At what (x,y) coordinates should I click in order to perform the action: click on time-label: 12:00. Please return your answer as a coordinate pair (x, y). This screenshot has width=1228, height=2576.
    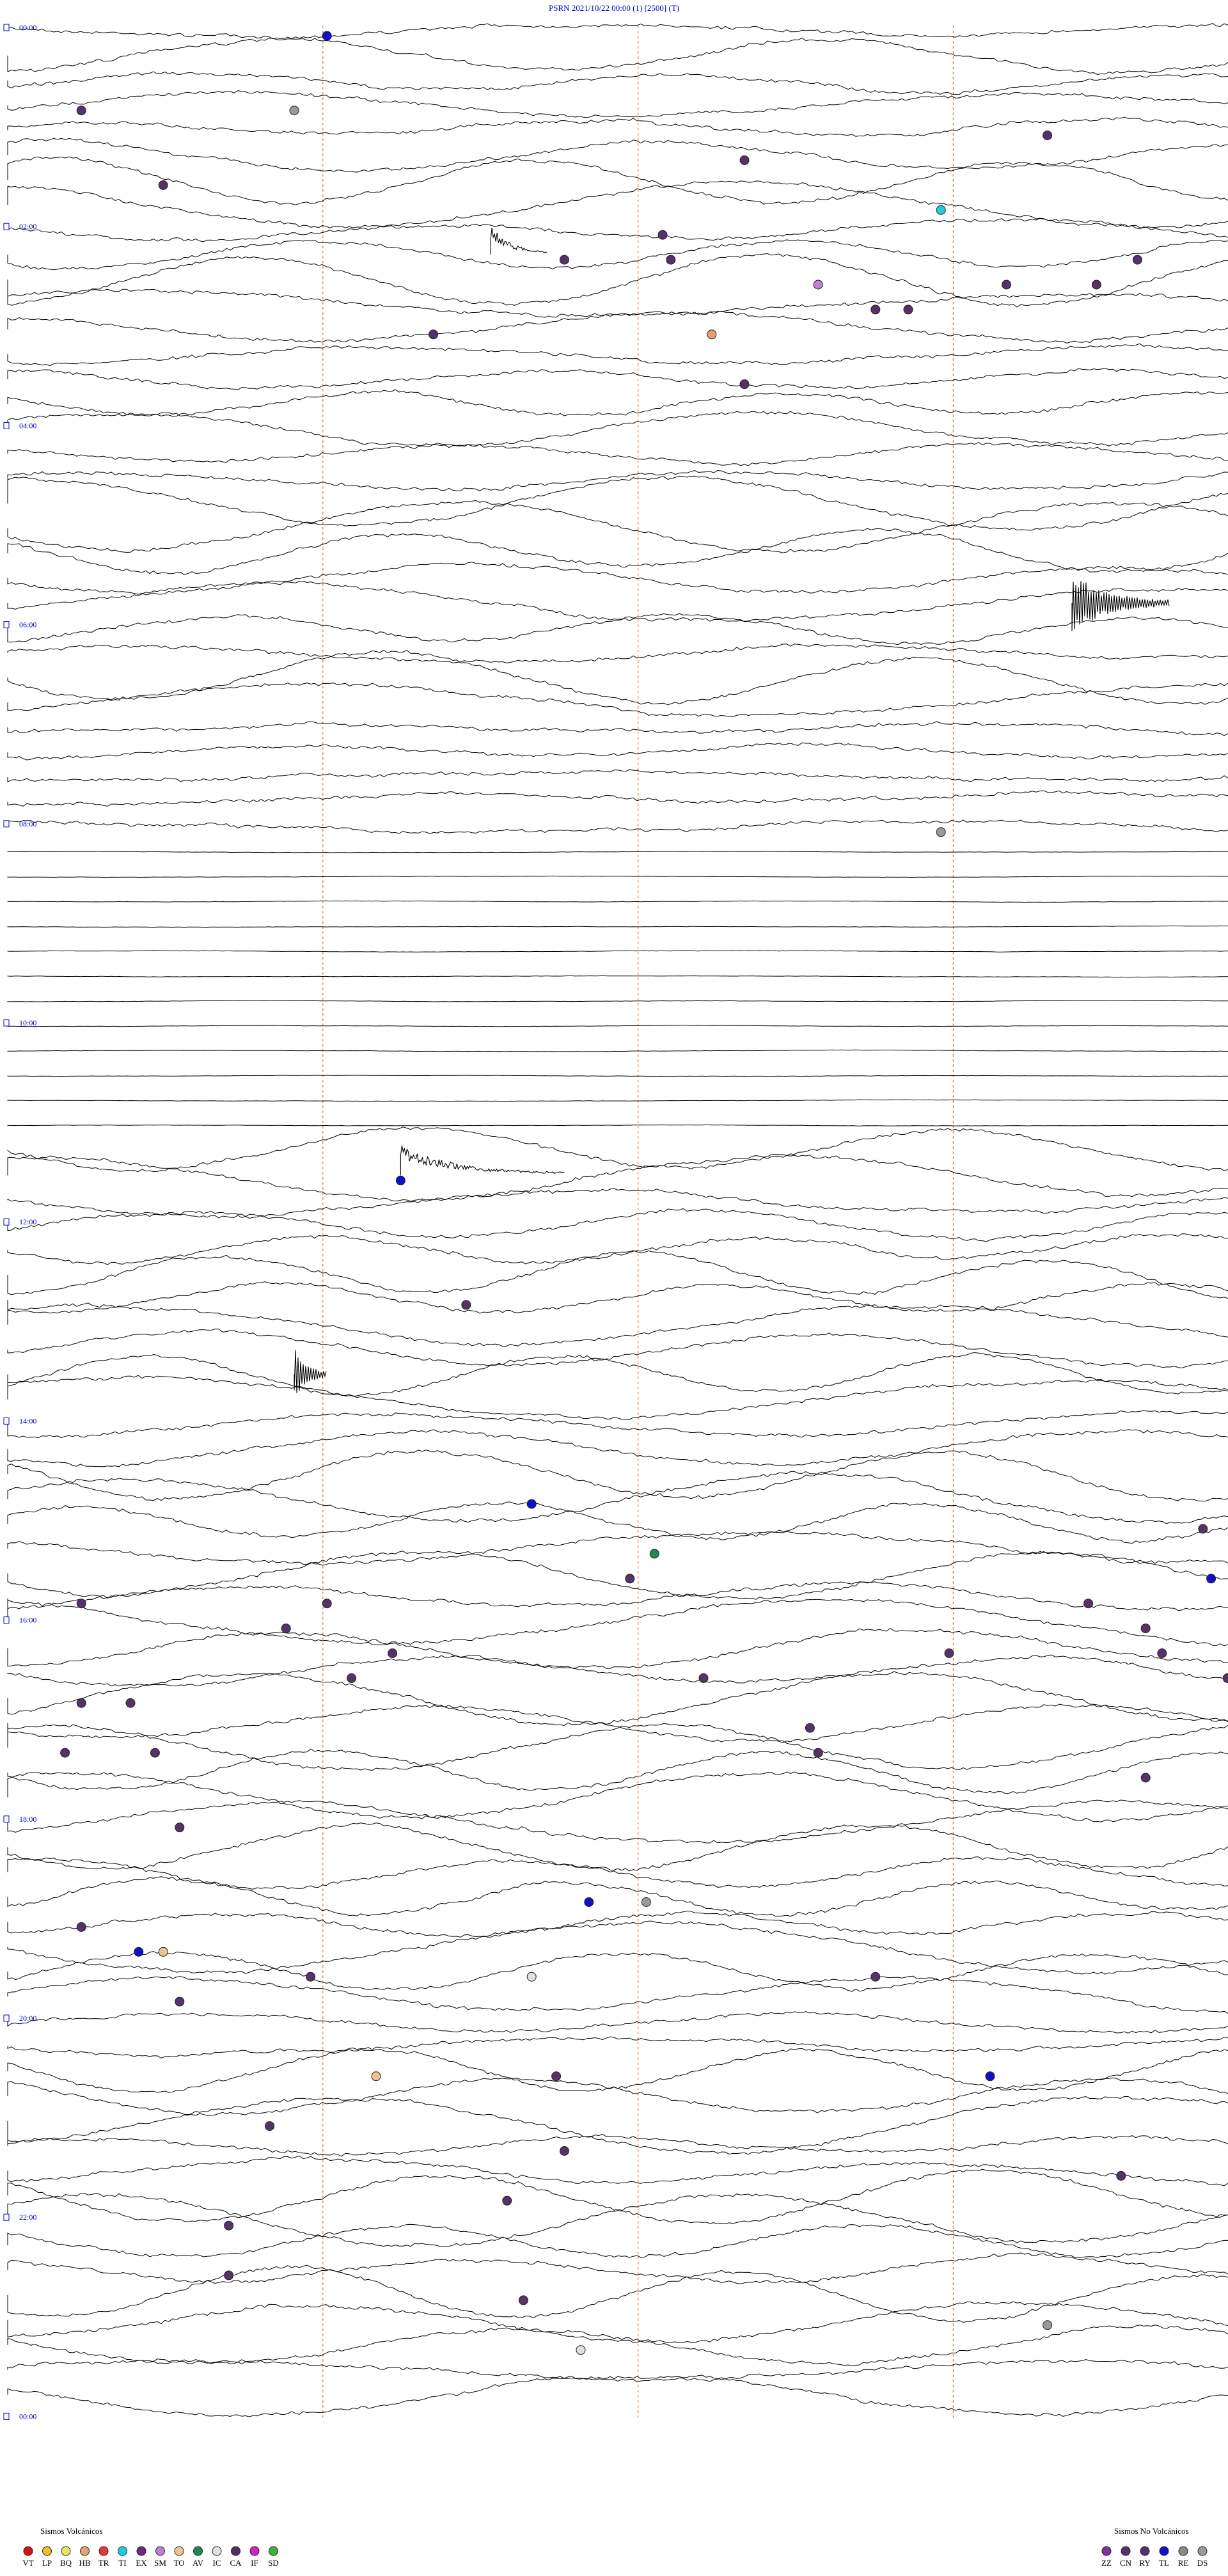
    Looking at the image, I should click on (27, 1221).